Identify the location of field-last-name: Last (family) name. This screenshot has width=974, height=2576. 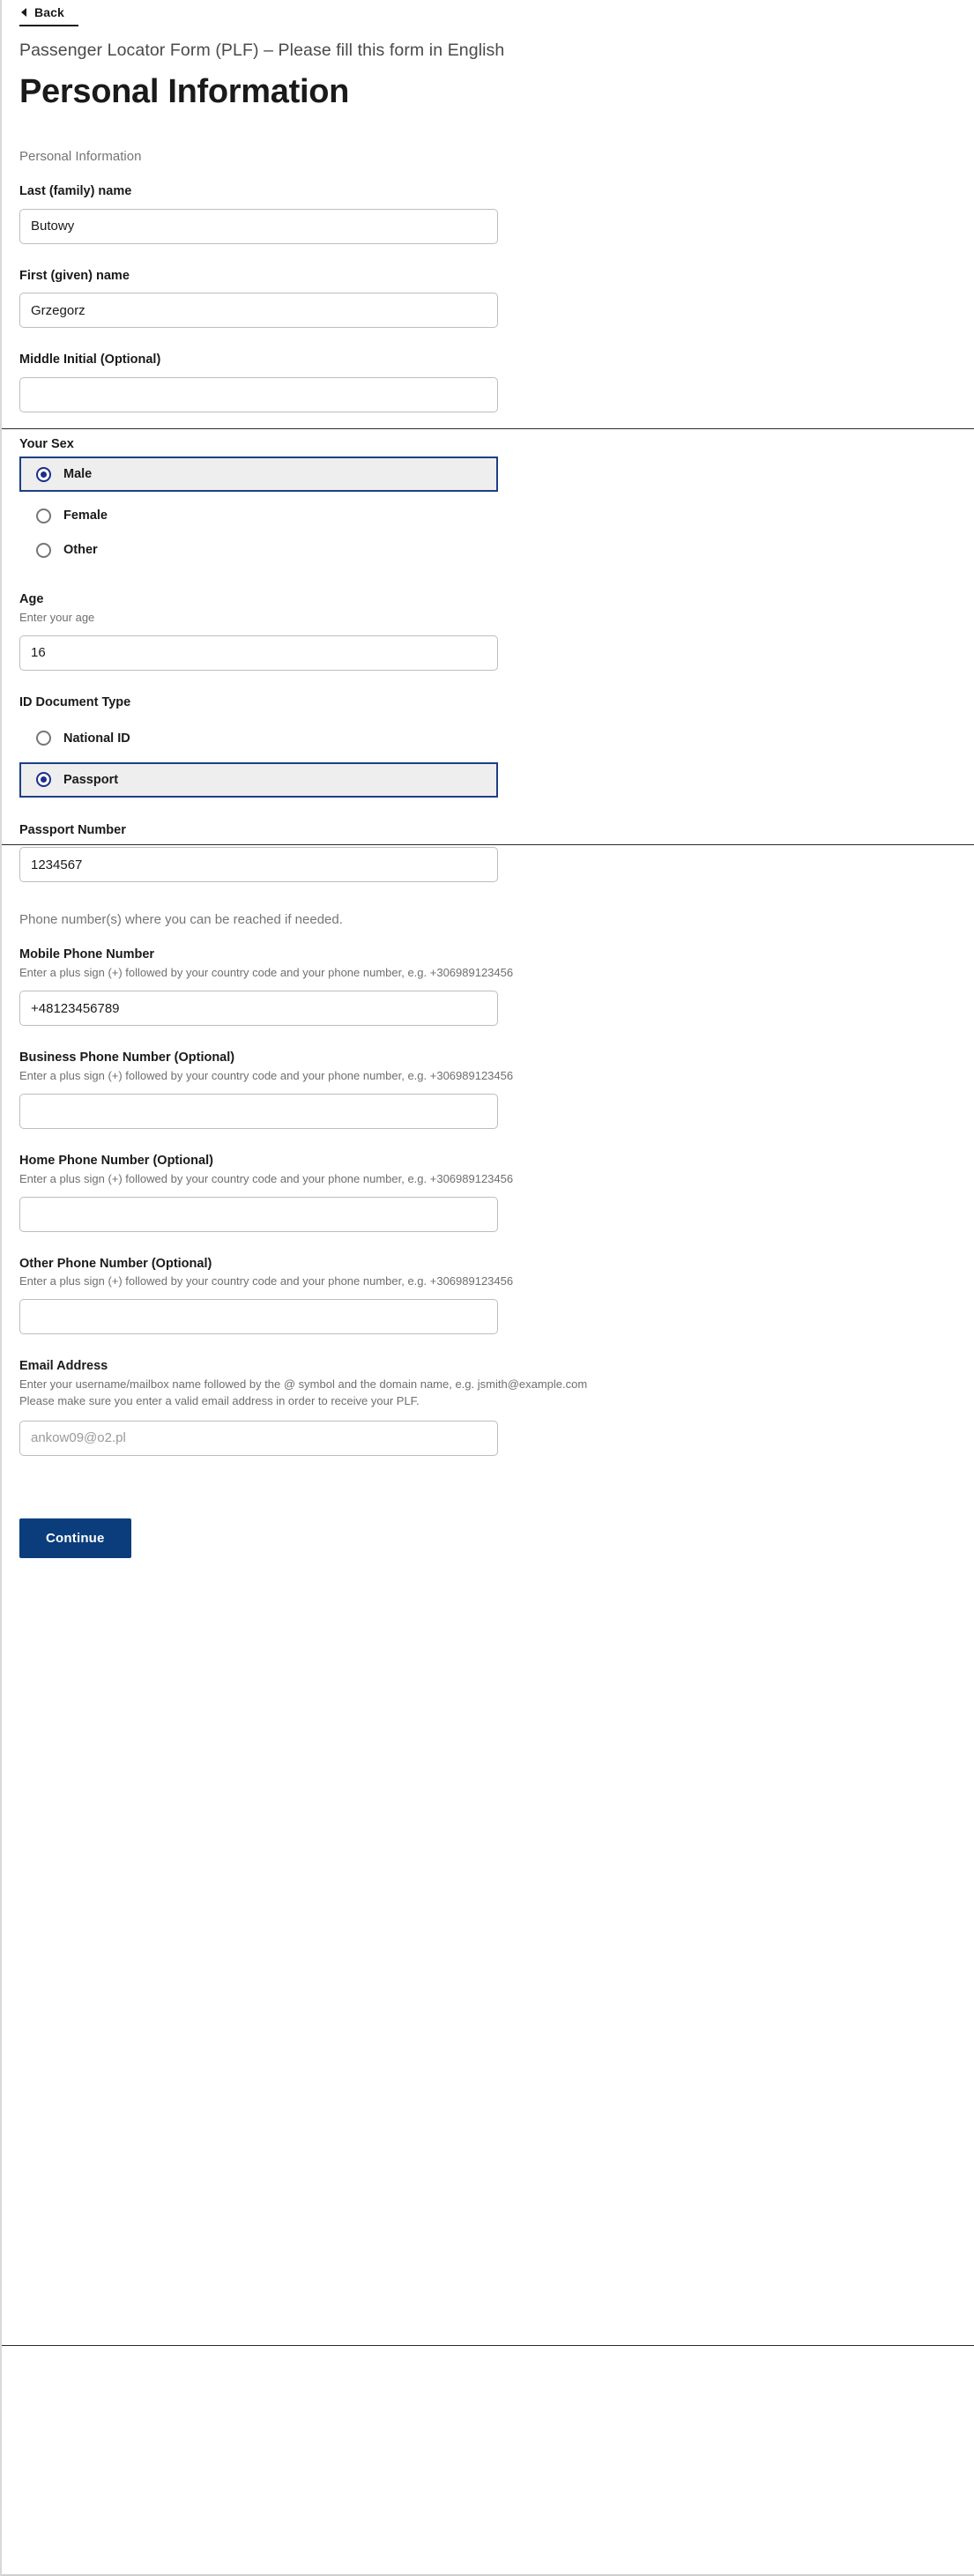
(487, 213).